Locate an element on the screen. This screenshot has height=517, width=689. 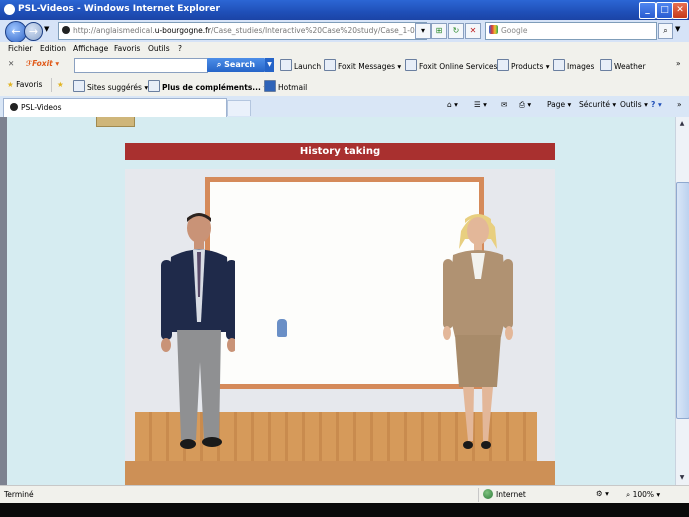
stop-icon: ✕ is located at coordinates (473, 31).